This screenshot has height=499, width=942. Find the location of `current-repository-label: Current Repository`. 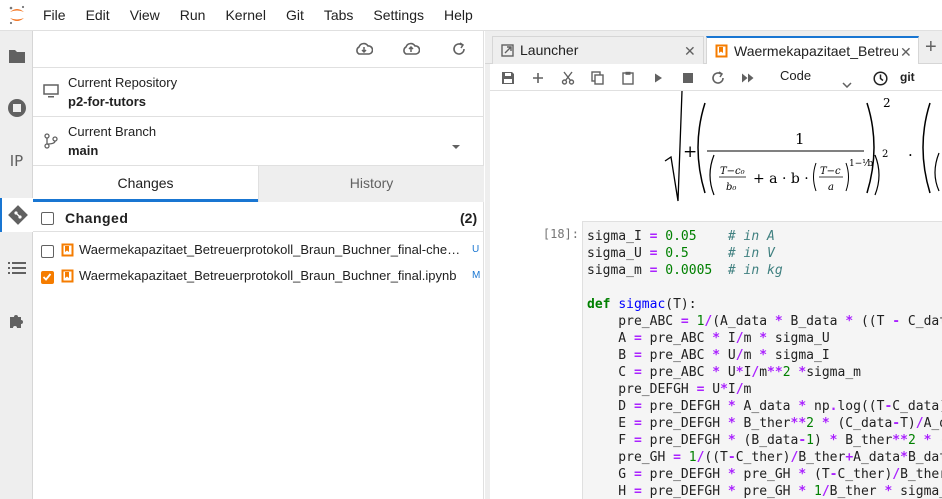

current-repository-label: Current Repository is located at coordinates (123, 82).